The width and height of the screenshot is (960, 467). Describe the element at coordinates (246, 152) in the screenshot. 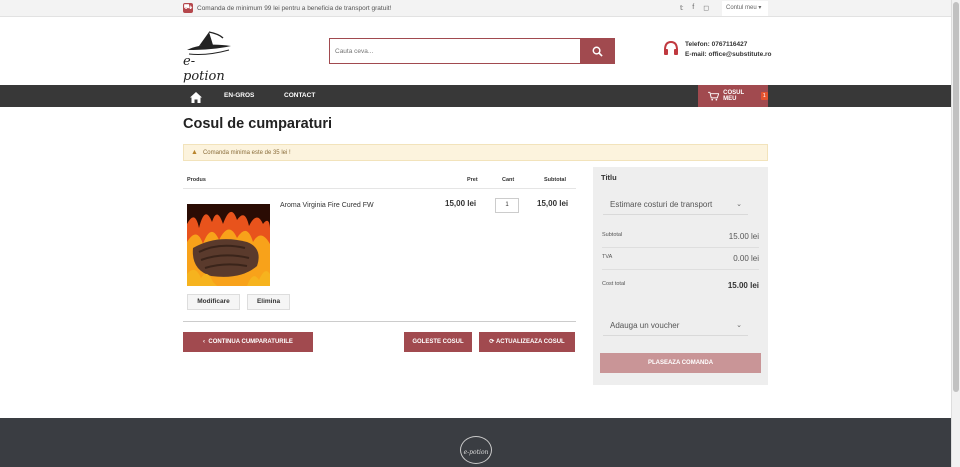

I see `alert-text: Comanda minima este de 35 lei !` at that location.